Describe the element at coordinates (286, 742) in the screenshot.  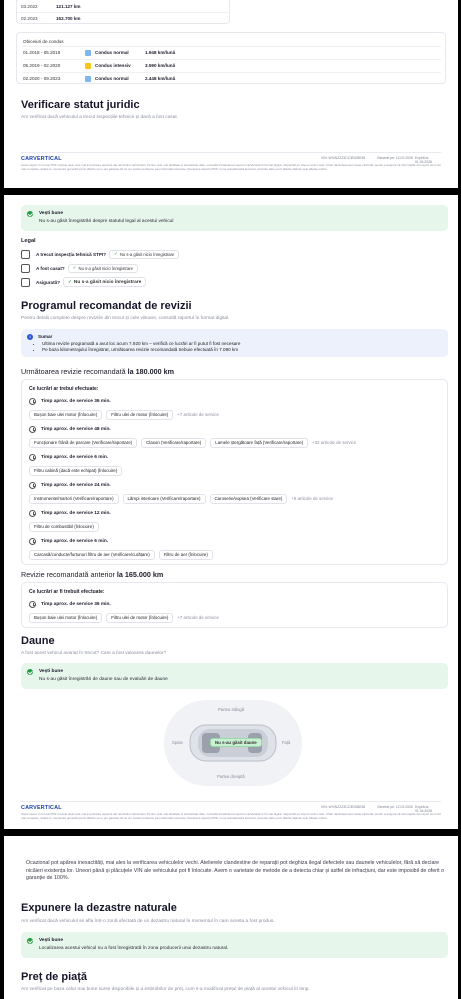
I see `front-label: Față` at that location.